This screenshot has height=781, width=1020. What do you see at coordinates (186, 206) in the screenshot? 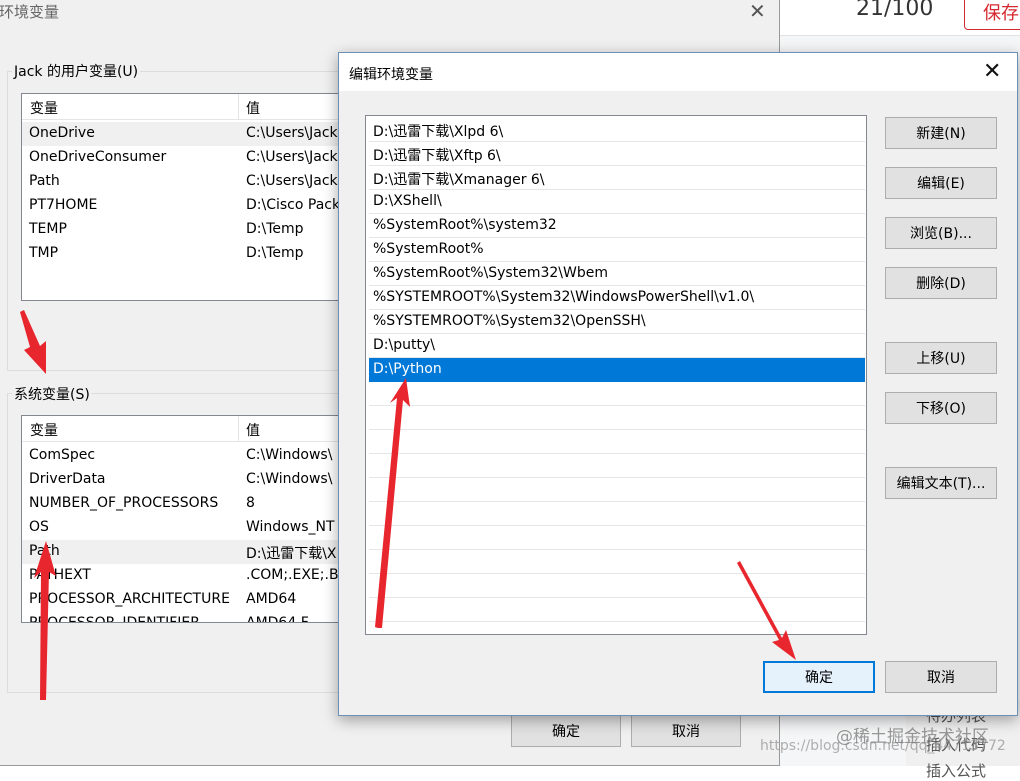
I see `table-row: PT7HOME D:\Cisco Pack` at bounding box center [186, 206].